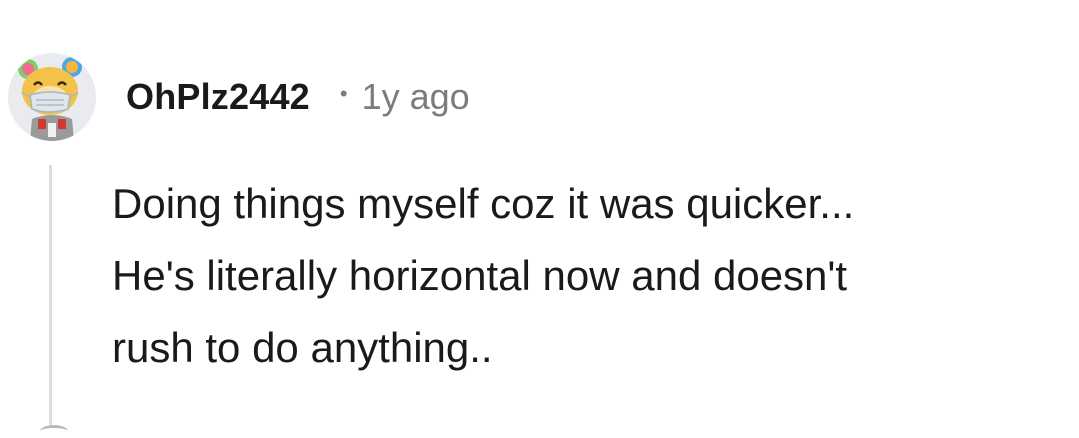 Image resolution: width=1079 pixels, height=438 pixels. I want to click on user-avatar, so click(52, 97).